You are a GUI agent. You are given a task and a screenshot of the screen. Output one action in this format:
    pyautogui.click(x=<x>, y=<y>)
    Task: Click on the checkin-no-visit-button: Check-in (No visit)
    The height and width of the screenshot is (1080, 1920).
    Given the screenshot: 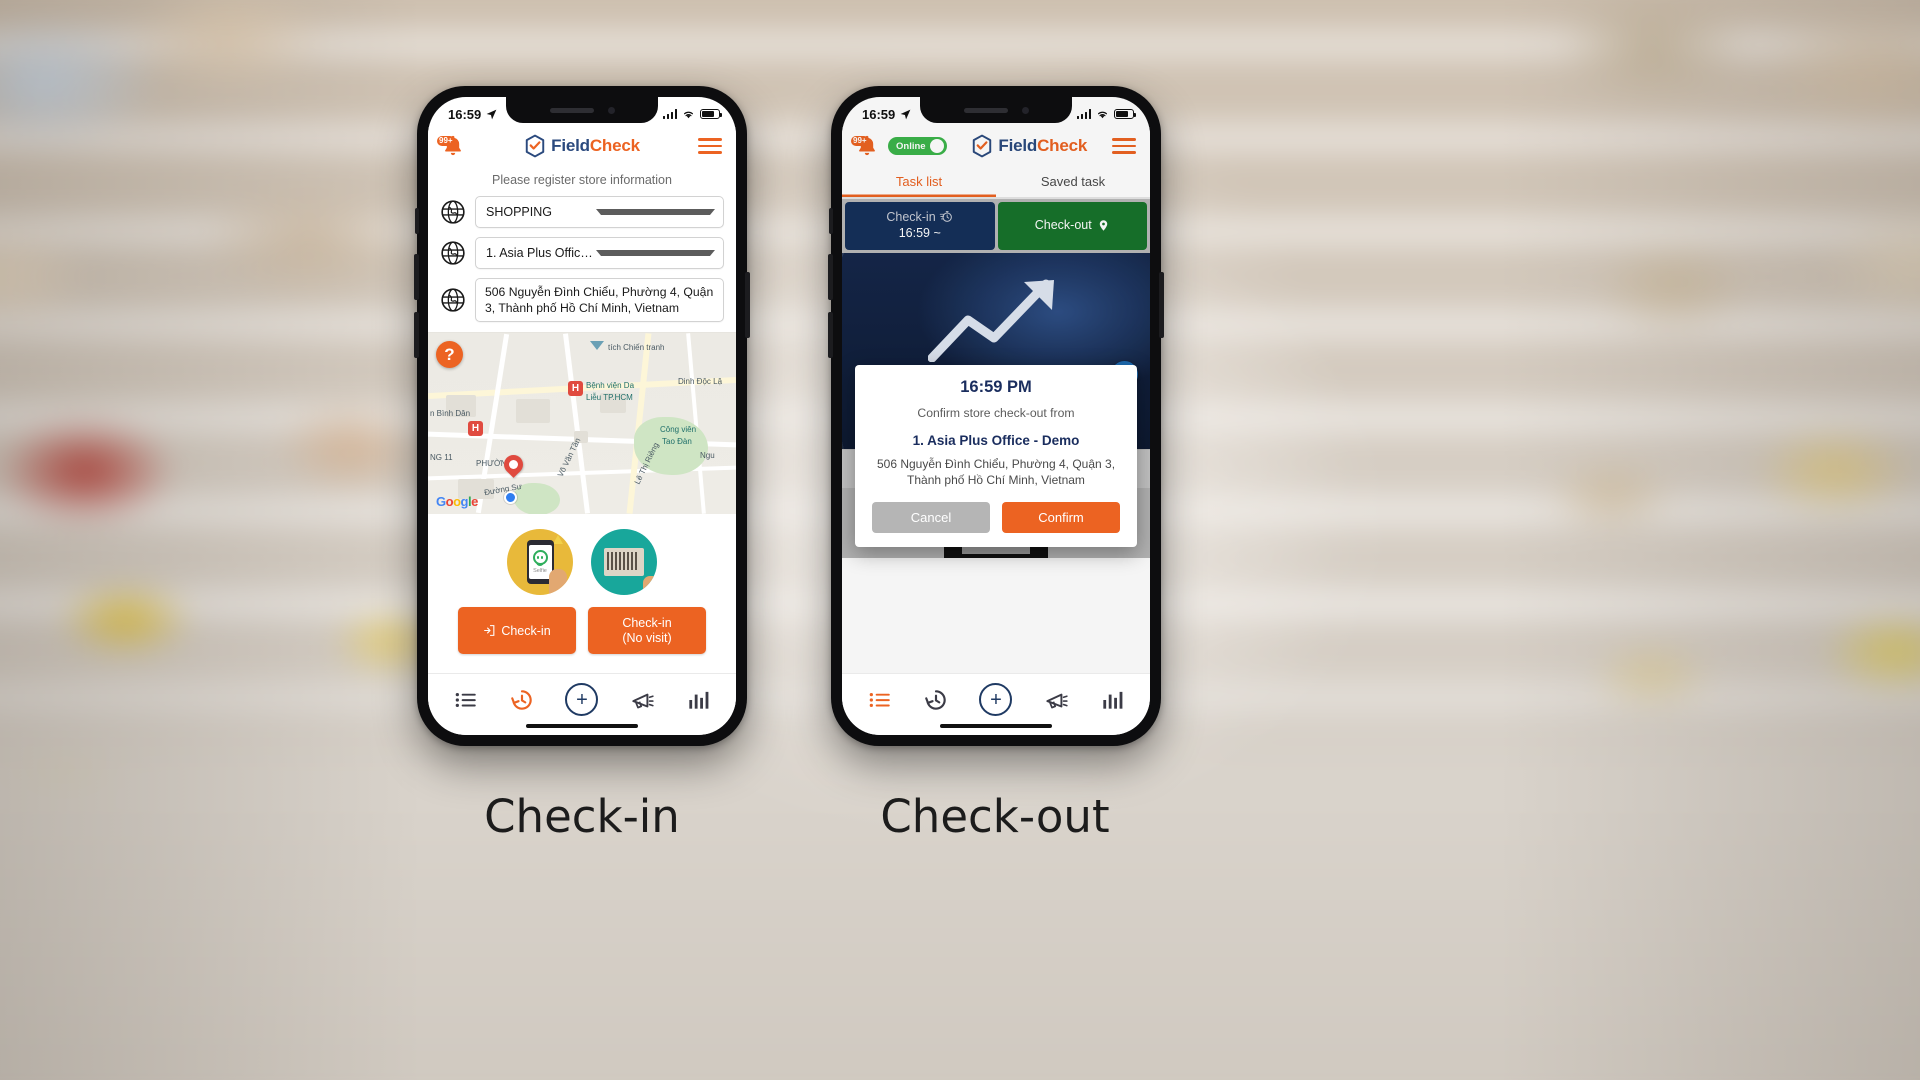 What is the action you would take?
    pyautogui.click(x=647, y=631)
    